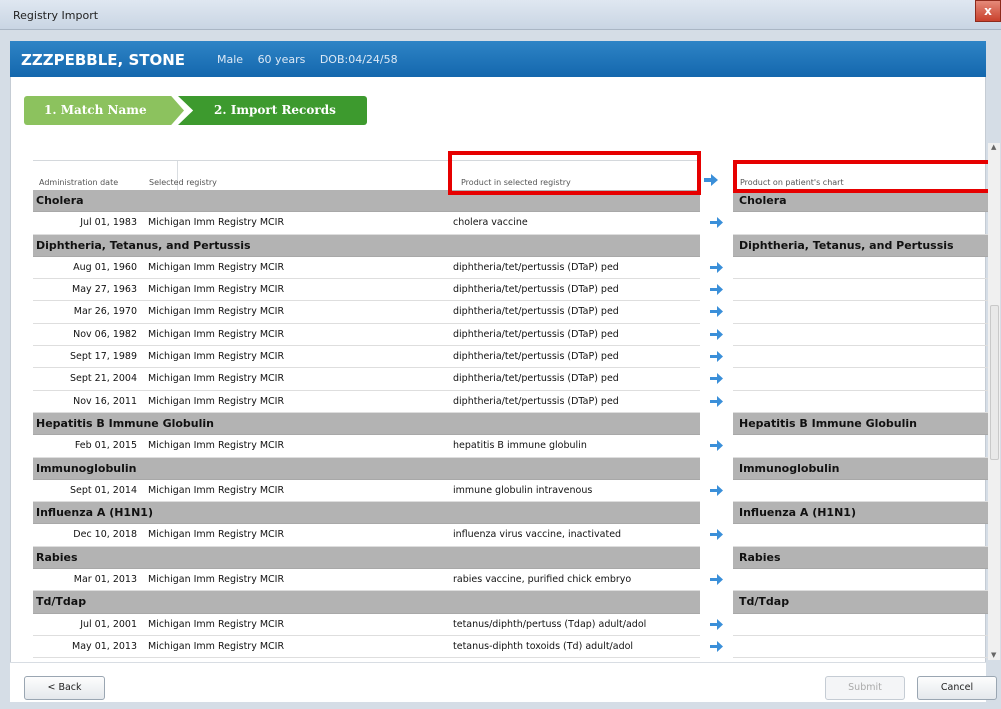 The image size is (1001, 709). What do you see at coordinates (64, 688) in the screenshot?
I see `back-button: < Back` at bounding box center [64, 688].